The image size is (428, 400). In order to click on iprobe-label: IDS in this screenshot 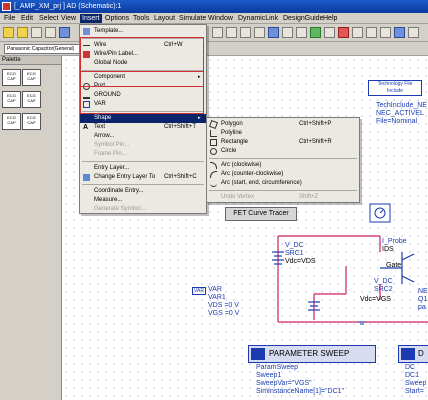, I will do `click(388, 249)`.